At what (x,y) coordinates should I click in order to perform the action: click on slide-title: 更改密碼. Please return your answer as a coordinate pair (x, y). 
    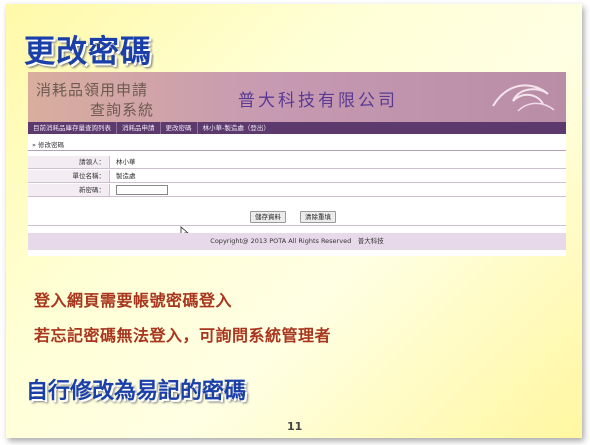
    Looking at the image, I should click on (88, 52).